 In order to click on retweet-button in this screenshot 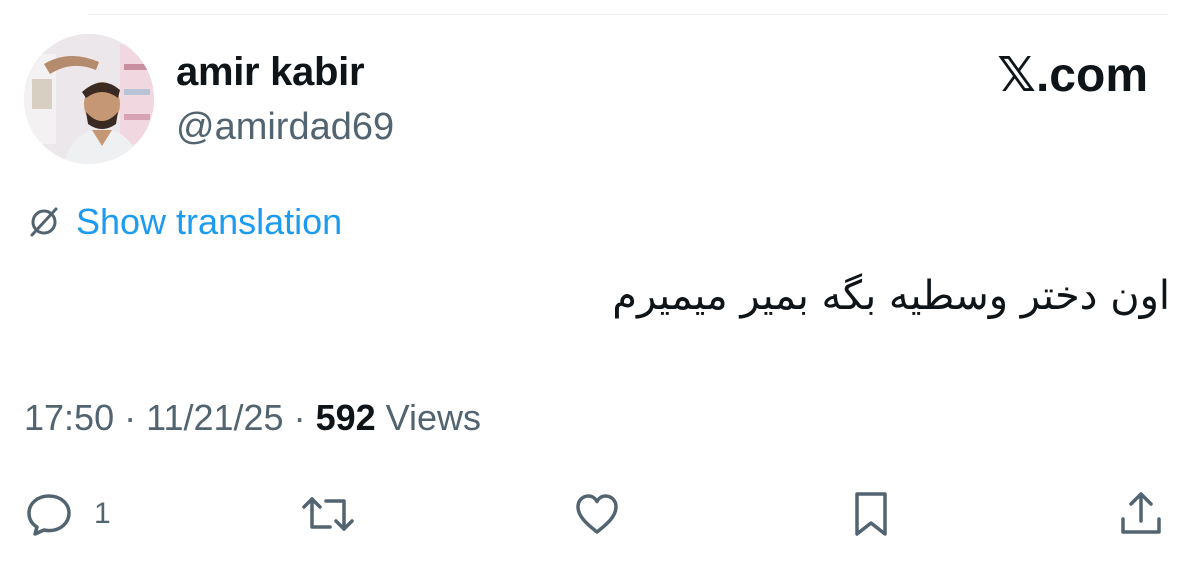, I will do `click(328, 514)`.